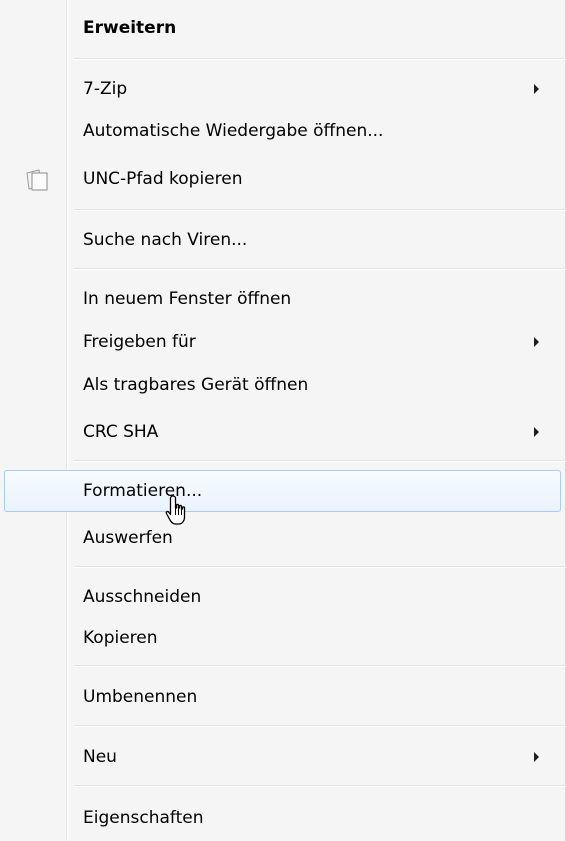  I want to click on menu-item-new: Neu, so click(283, 757).